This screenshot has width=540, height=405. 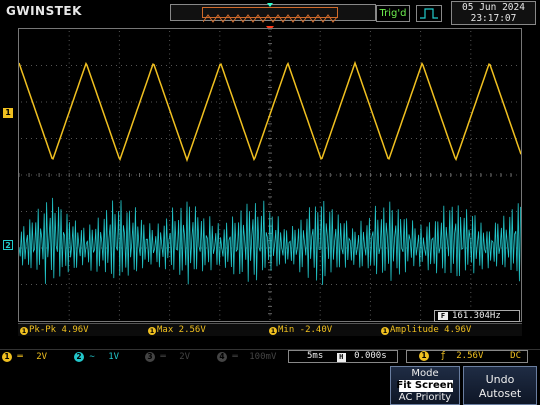 I want to click on ch1-number: 1, so click(x=7, y=357).